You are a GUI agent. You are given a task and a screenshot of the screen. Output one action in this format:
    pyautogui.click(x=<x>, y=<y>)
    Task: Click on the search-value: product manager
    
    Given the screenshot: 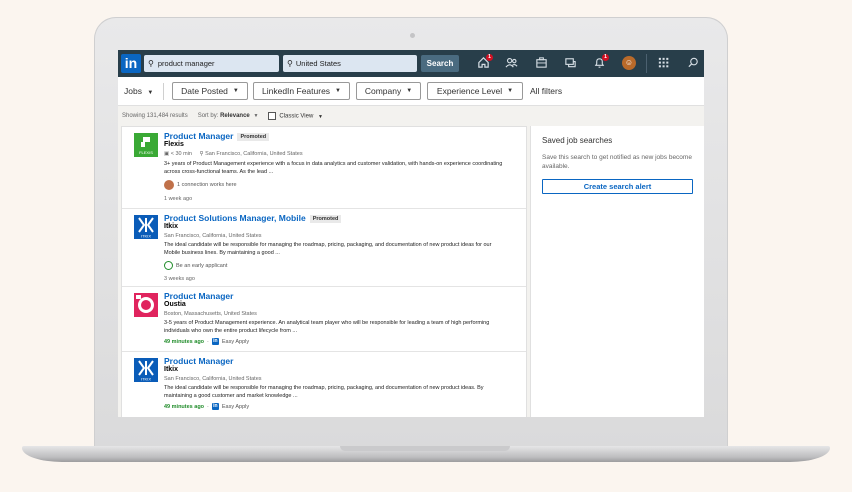 What is the action you would take?
    pyautogui.click(x=186, y=63)
    